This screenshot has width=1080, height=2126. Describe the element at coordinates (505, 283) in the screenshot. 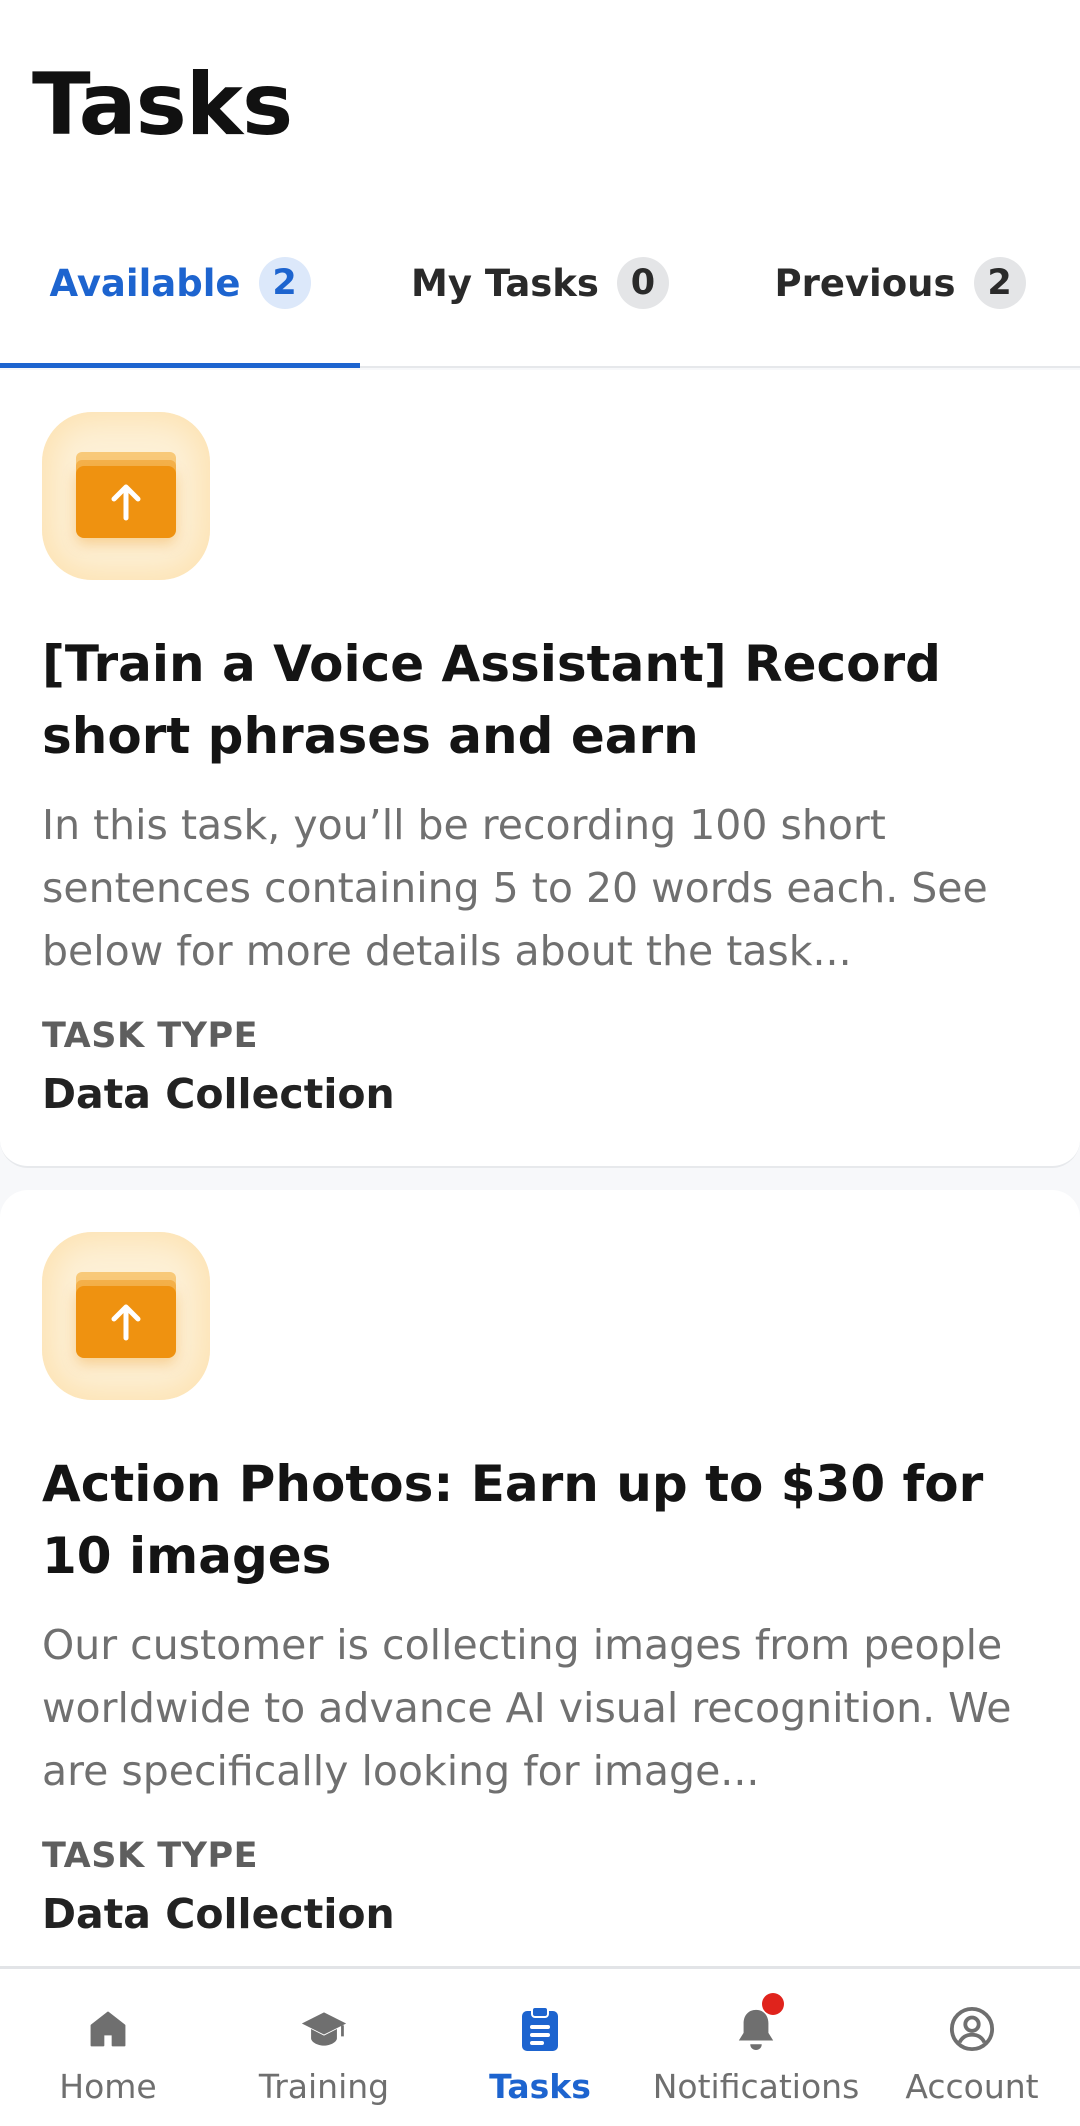

I see `tab-label: My Tasks` at that location.